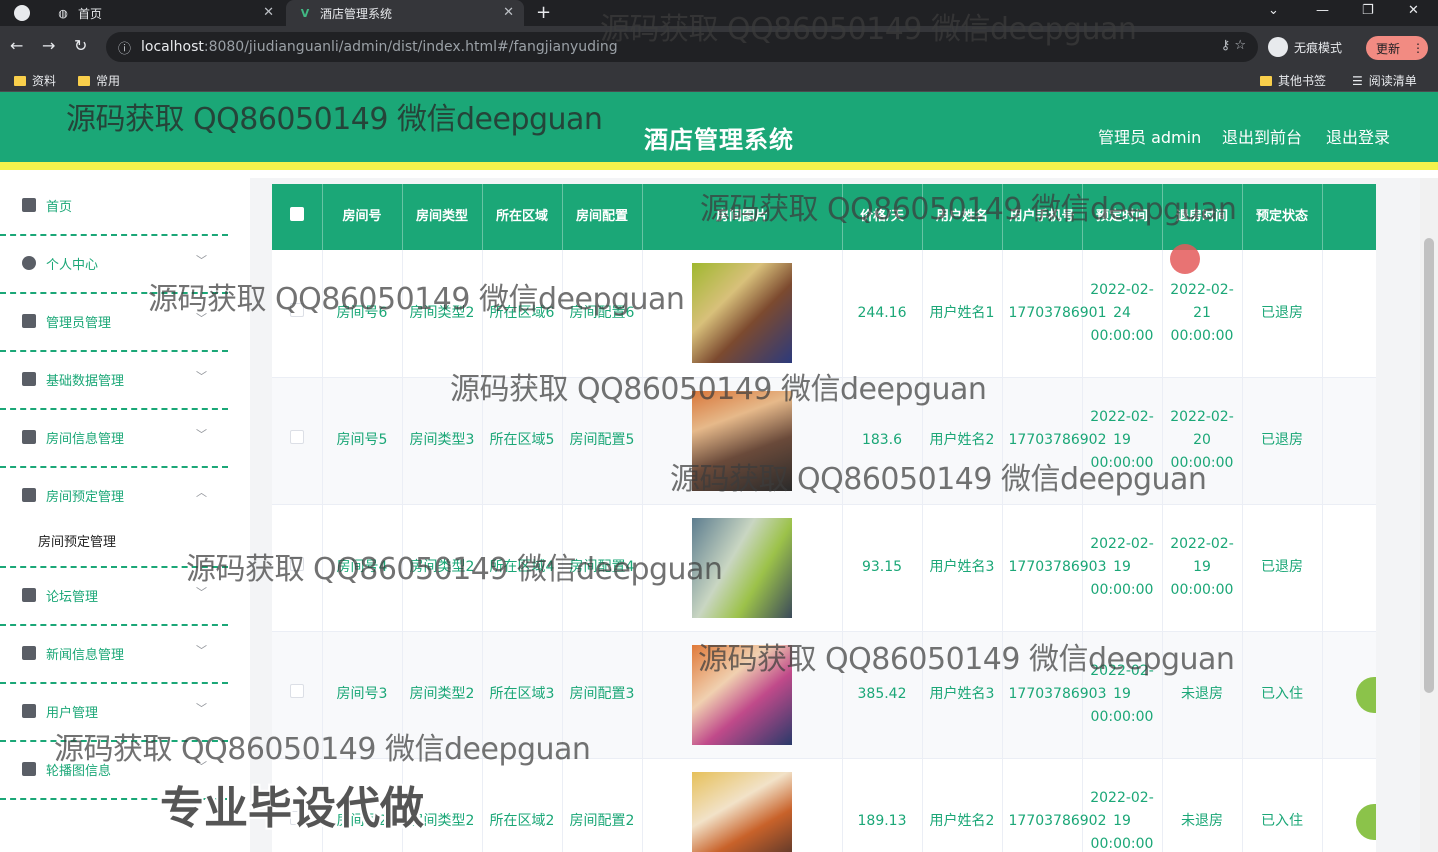 Image resolution: width=1438 pixels, height=852 pixels. Describe the element at coordinates (1262, 136) in the screenshot. I see `back-to-frontend-link: 退出到前台` at that location.